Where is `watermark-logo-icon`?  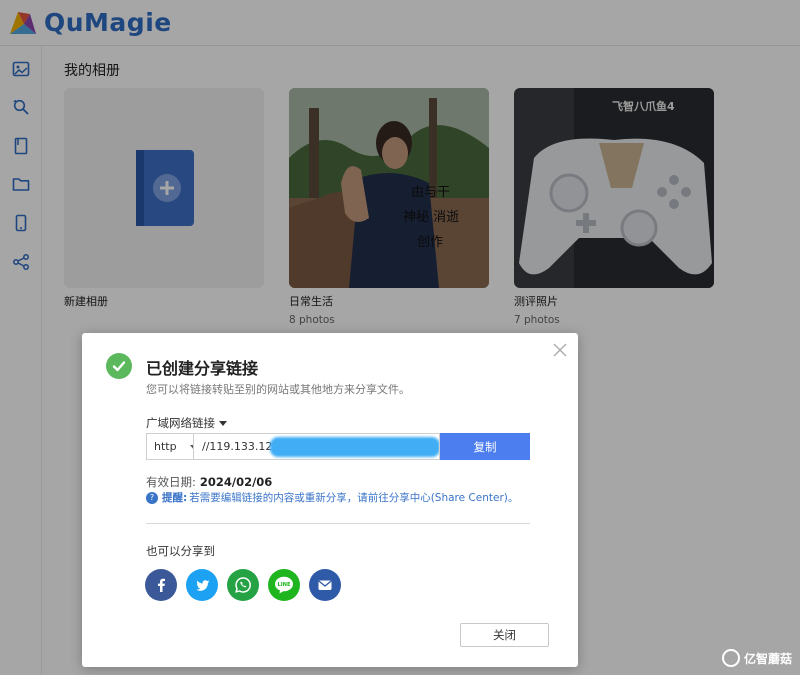
watermark-logo-icon is located at coordinates (730, 658).